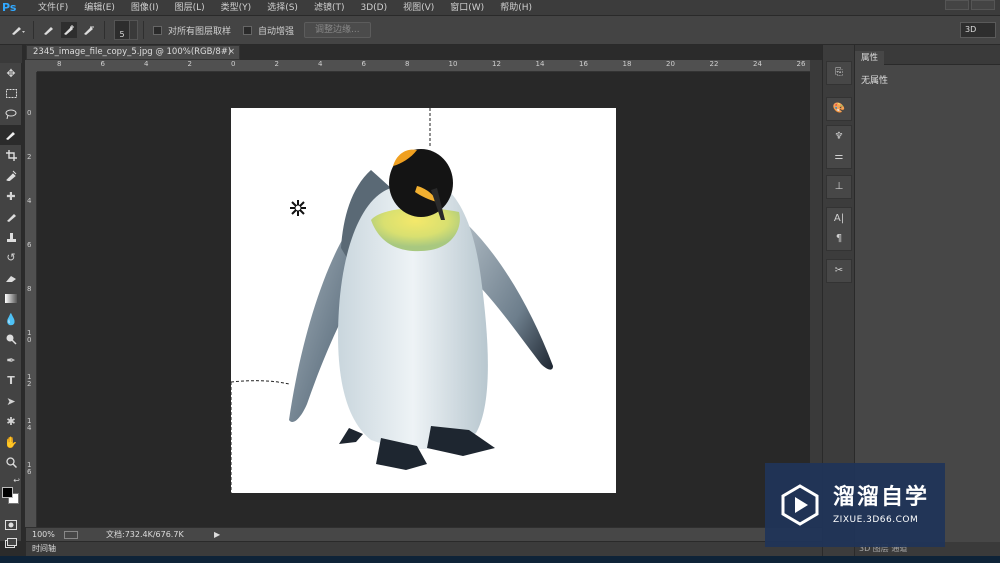 The image size is (1000, 563). Describe the element at coordinates (44, 548) in the screenshot. I see `timeline-label: 时间轴` at that location.